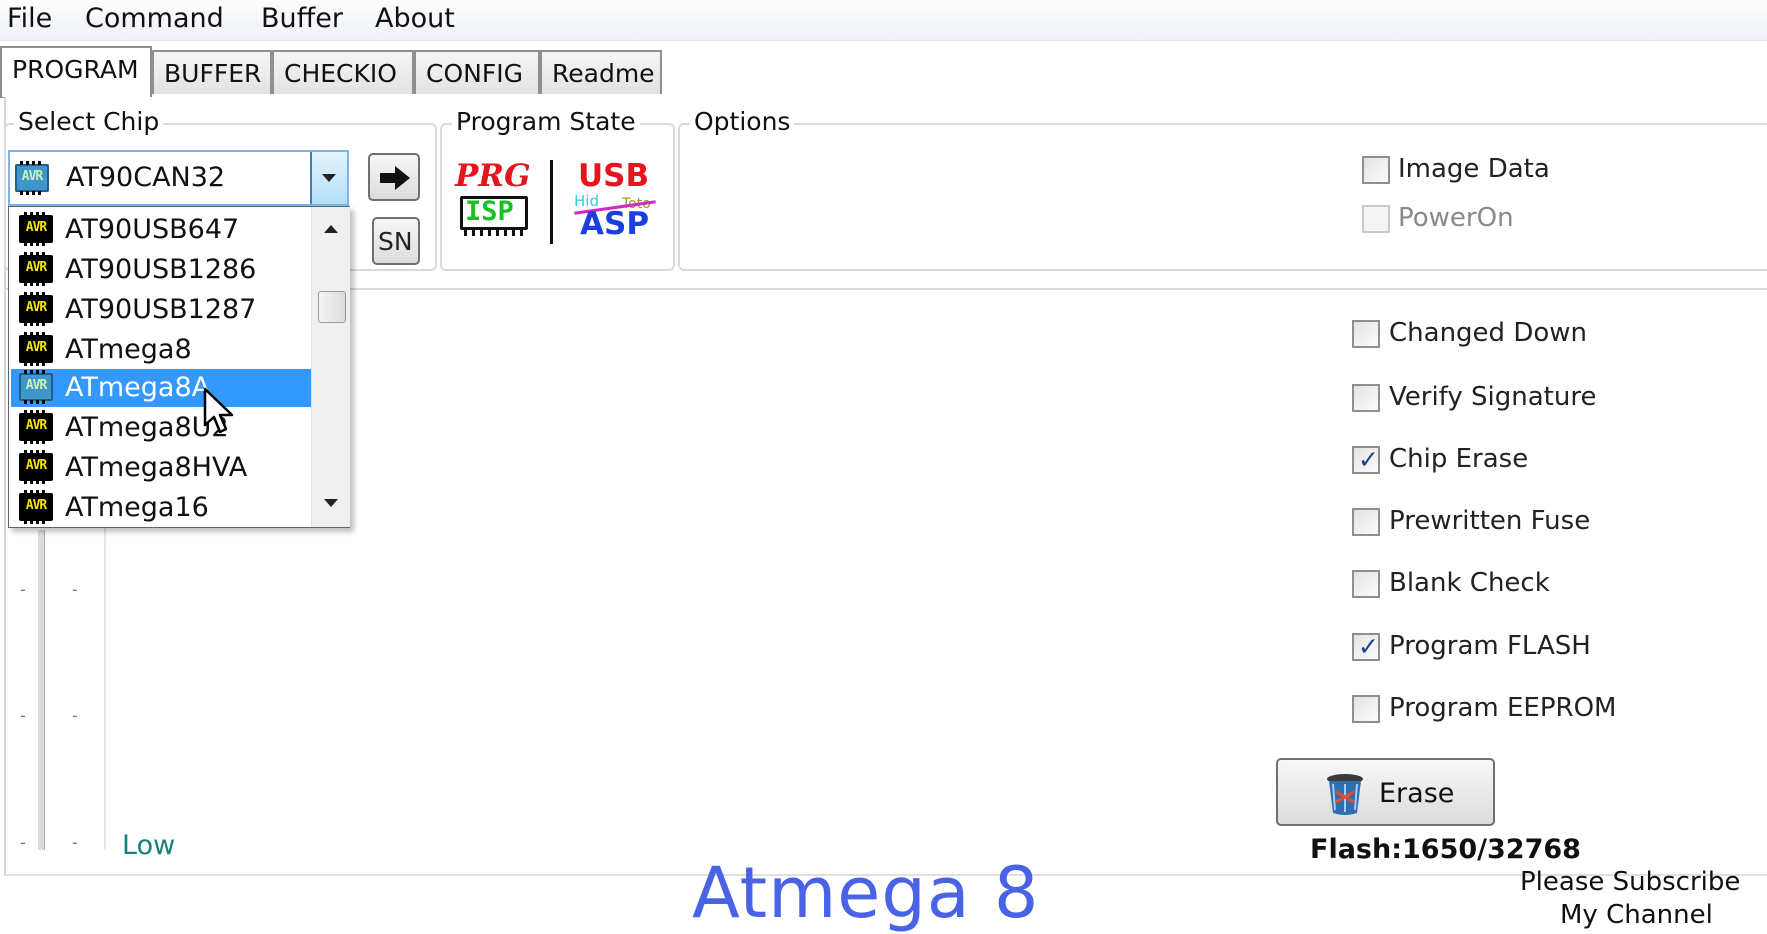 This screenshot has width=1767, height=934. Describe the element at coordinates (1445, 849) in the screenshot. I see `flash-status: Flash:1650/32768` at that location.